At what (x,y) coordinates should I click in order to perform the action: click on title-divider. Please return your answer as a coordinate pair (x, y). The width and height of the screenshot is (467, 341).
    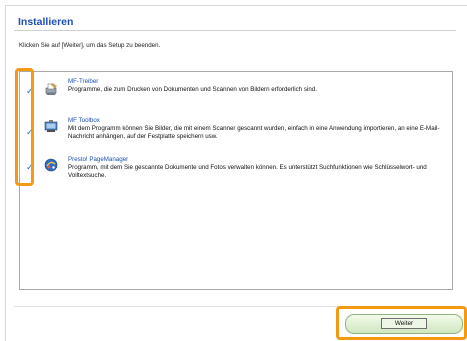
    Looking at the image, I should click on (235, 30).